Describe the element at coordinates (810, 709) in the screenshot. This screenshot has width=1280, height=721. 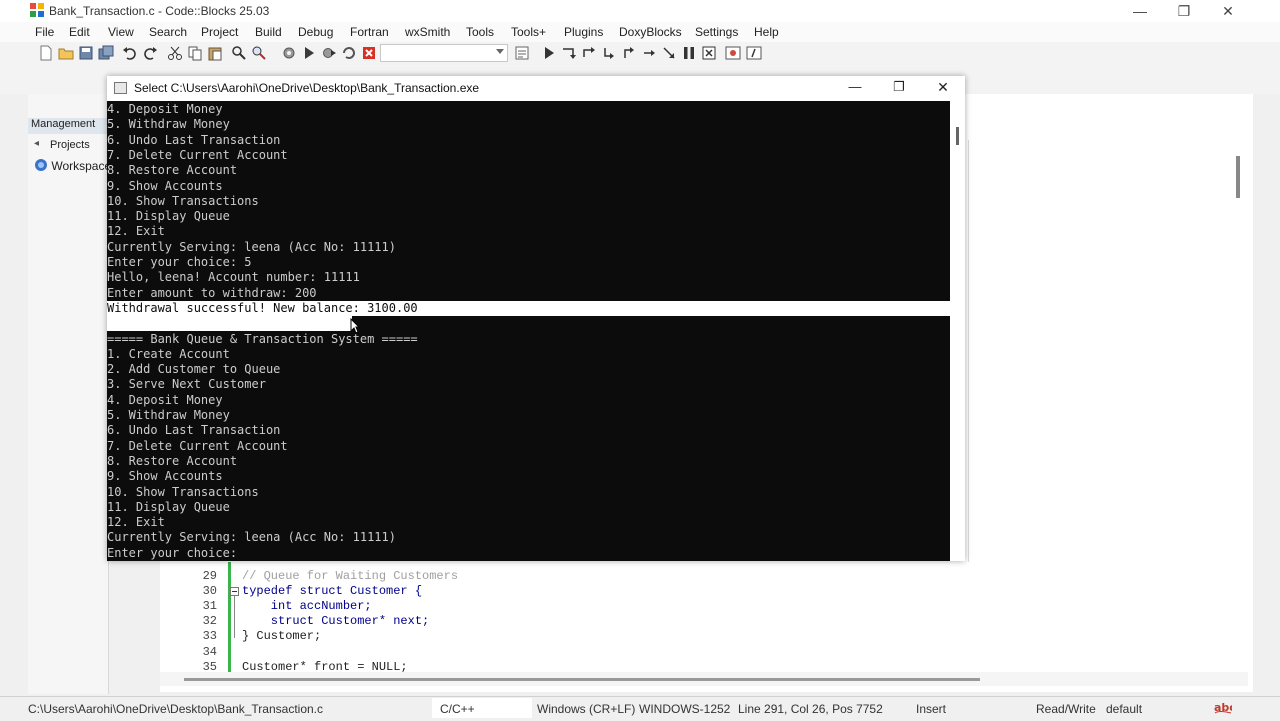
I see `status-cursor-position: Line 291, Col 26, Pos 7752` at that location.